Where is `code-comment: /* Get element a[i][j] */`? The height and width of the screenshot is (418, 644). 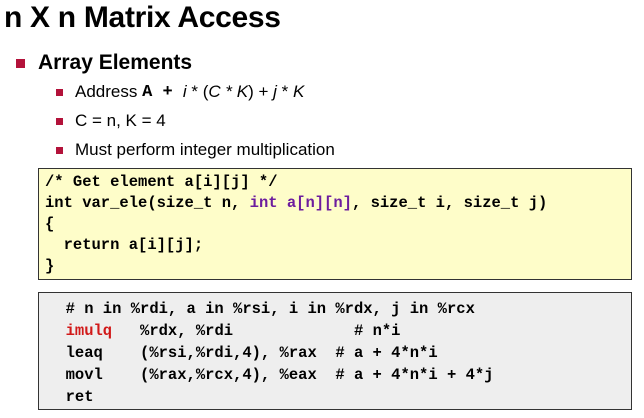 code-comment: /* Get element a[i][j] */ is located at coordinates (161, 182).